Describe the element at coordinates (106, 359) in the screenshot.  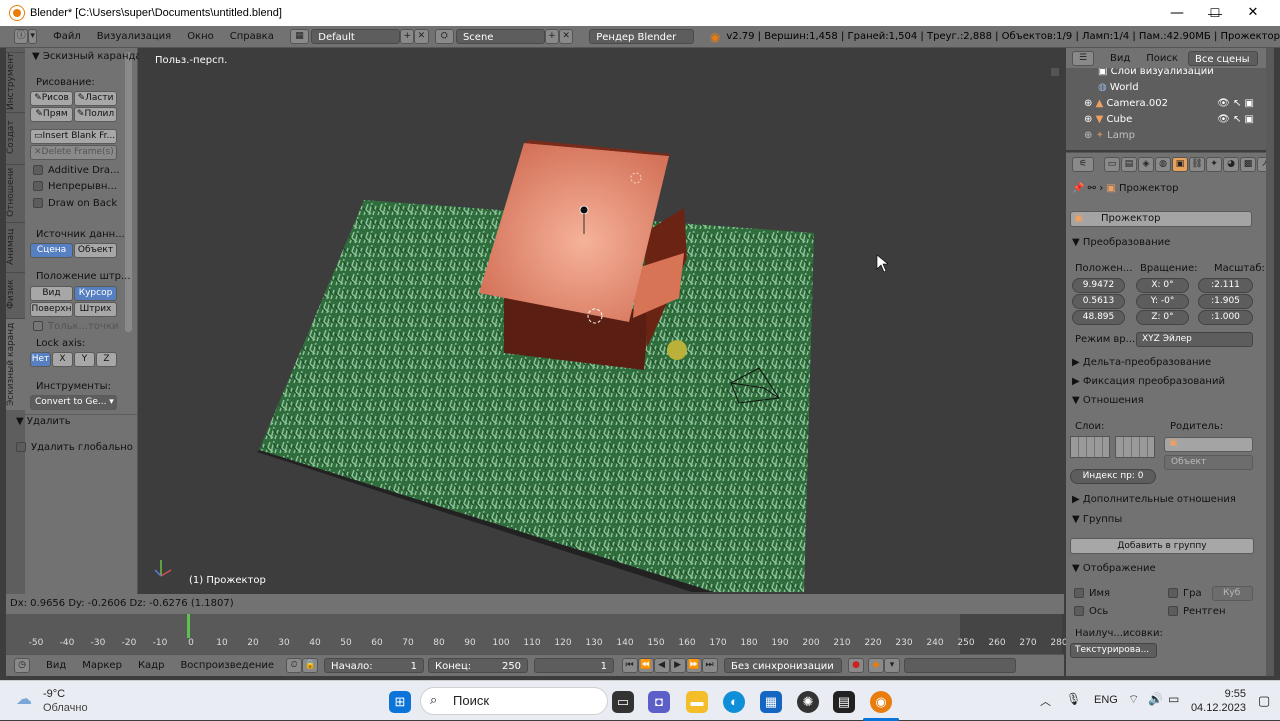
I see `lock-z-button: Z` at that location.